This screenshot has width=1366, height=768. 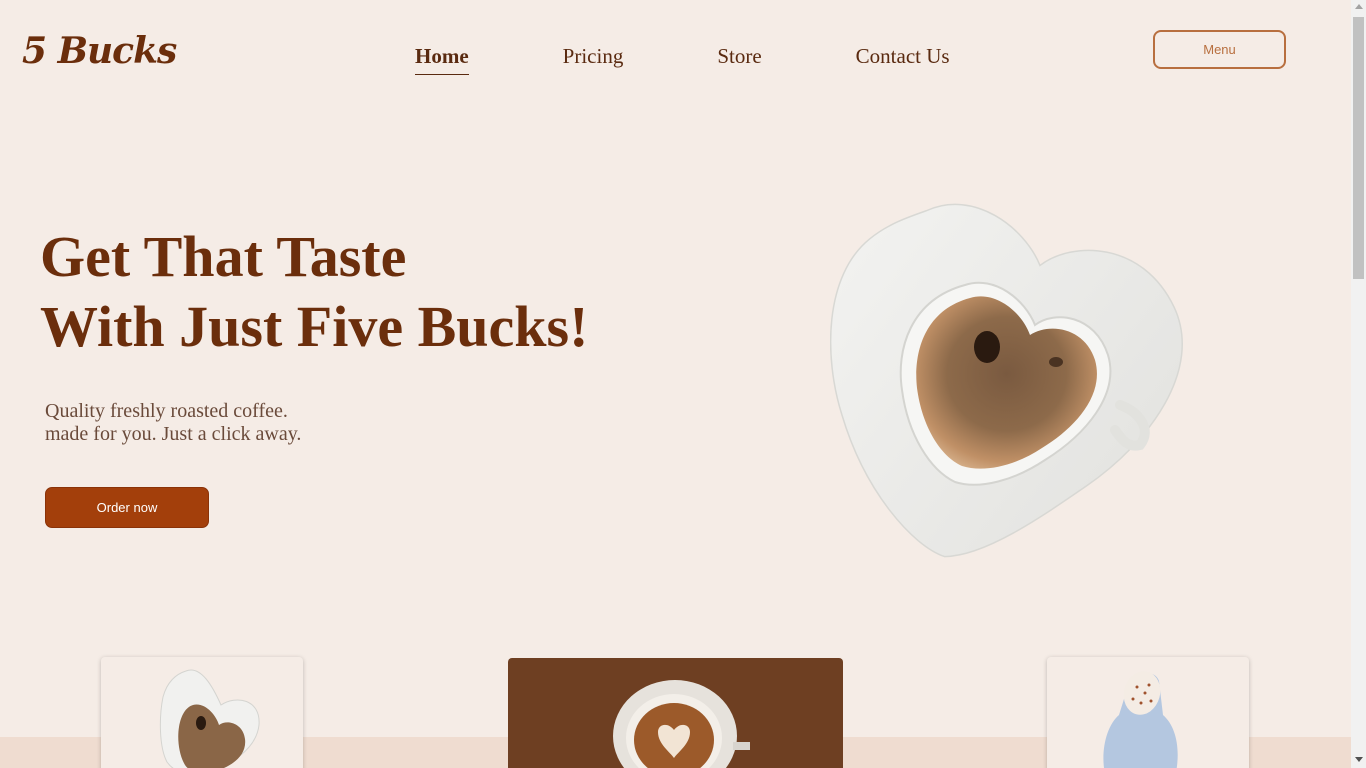 What do you see at coordinates (903, 59) in the screenshot?
I see `nav-contact-us: Contact Us` at bounding box center [903, 59].